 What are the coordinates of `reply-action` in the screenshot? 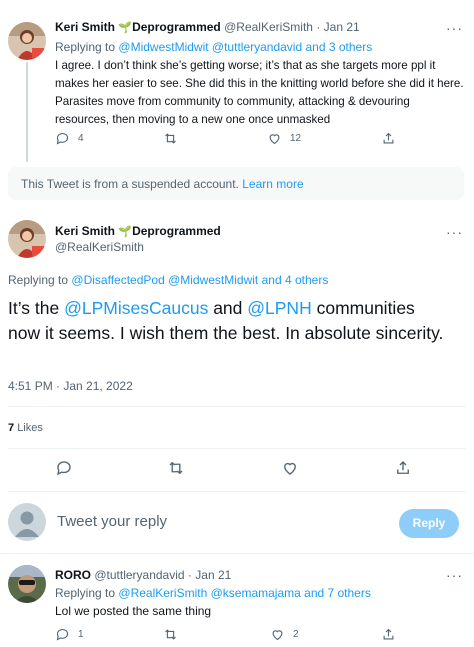 It's located at (64, 468).